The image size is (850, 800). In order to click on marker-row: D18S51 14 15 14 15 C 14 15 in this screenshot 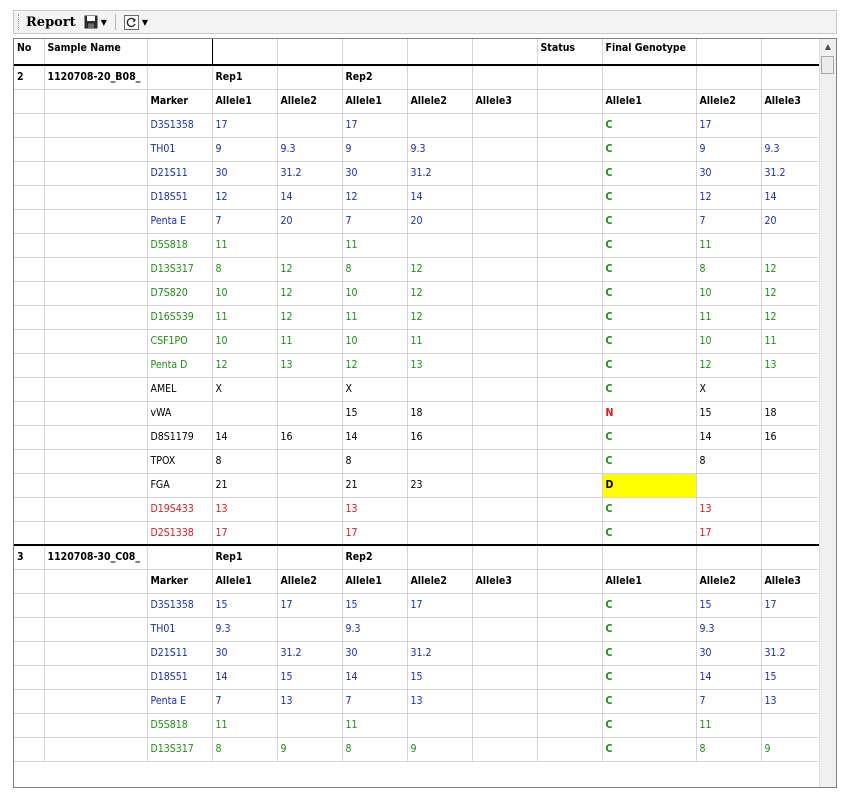, I will do `click(420, 677)`.